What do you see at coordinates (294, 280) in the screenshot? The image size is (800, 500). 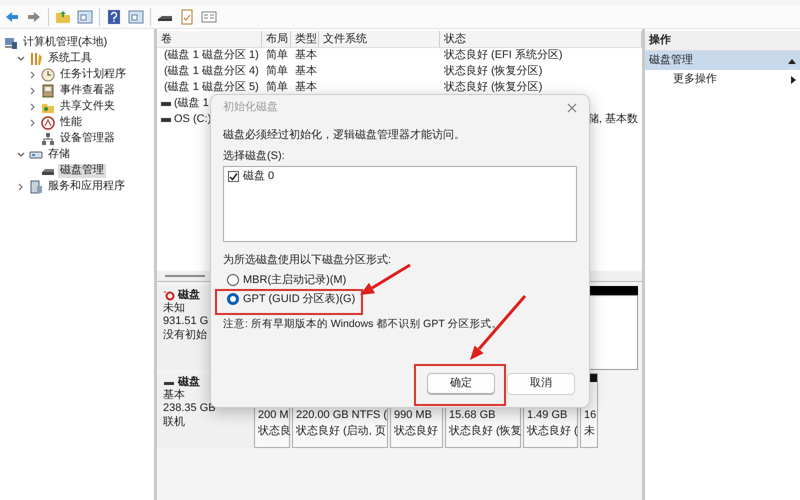 I see `radio-label: MBR(主启动记录)(M)` at bounding box center [294, 280].